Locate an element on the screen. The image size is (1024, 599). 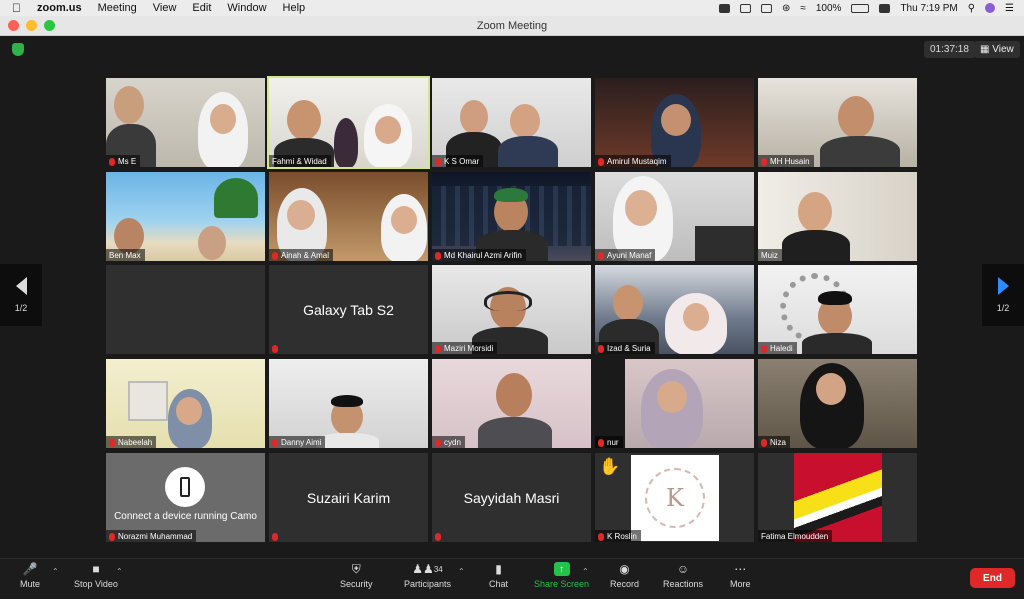
chat-button: ▮ Chat is located at coordinates (498, 575).